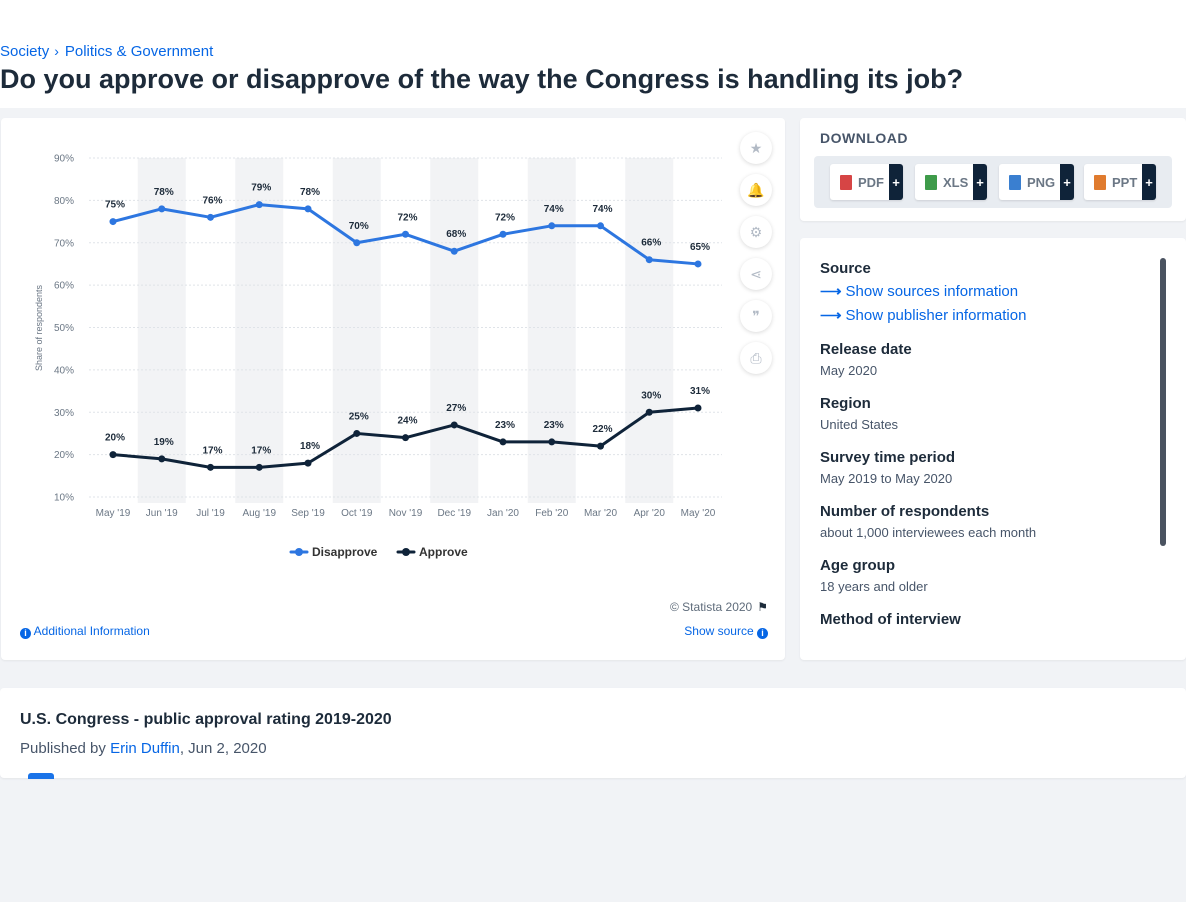 The height and width of the screenshot is (902, 1186). What do you see at coordinates (936, 315) in the screenshot?
I see `show-publisher-label: Show publisher information` at bounding box center [936, 315].